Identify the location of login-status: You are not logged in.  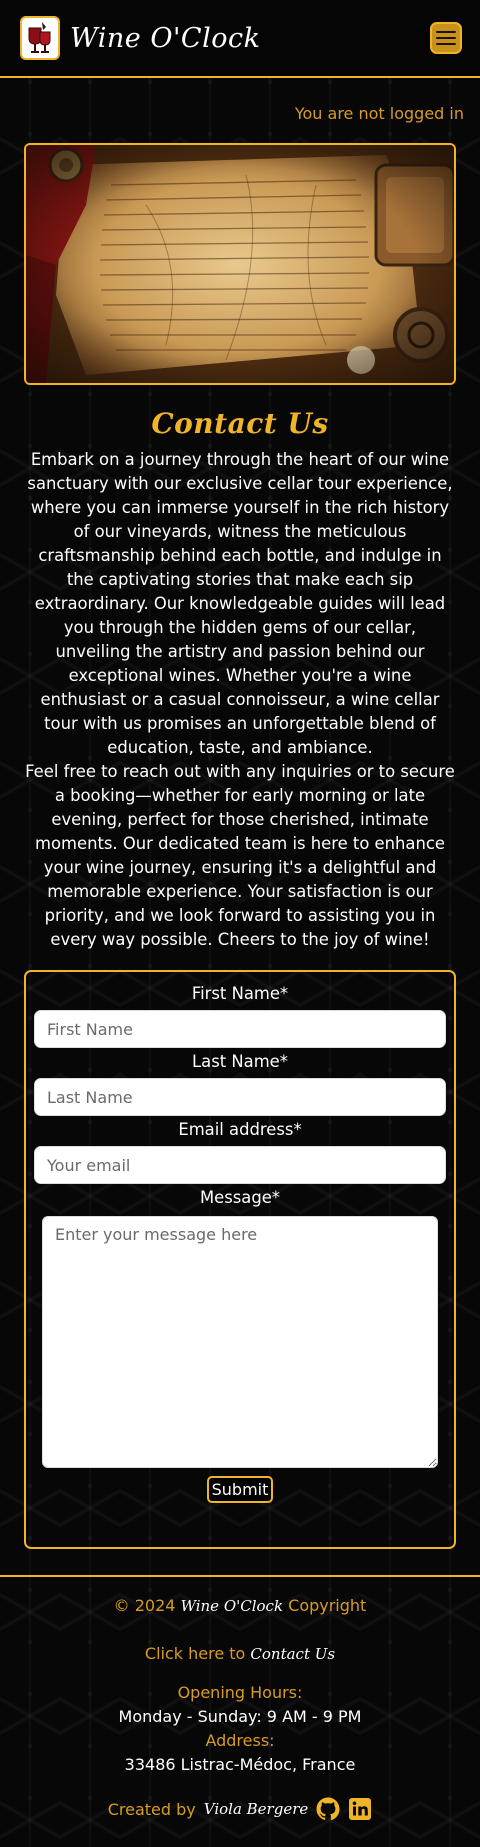
(379, 113).